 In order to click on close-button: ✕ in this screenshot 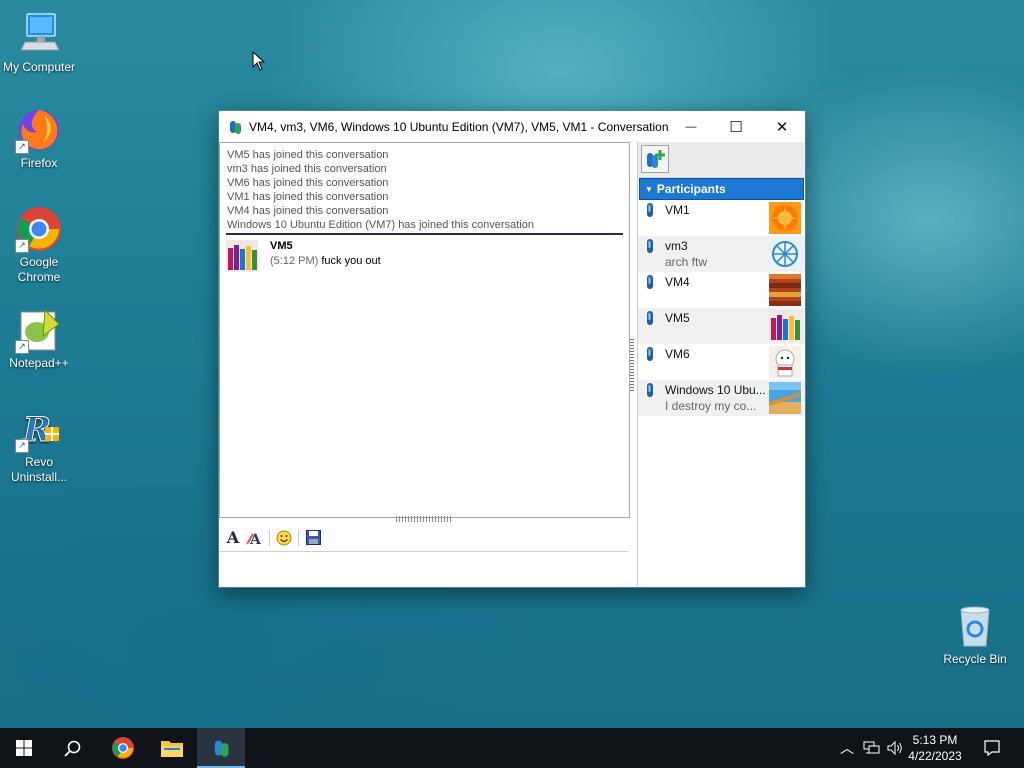, I will do `click(782, 126)`.